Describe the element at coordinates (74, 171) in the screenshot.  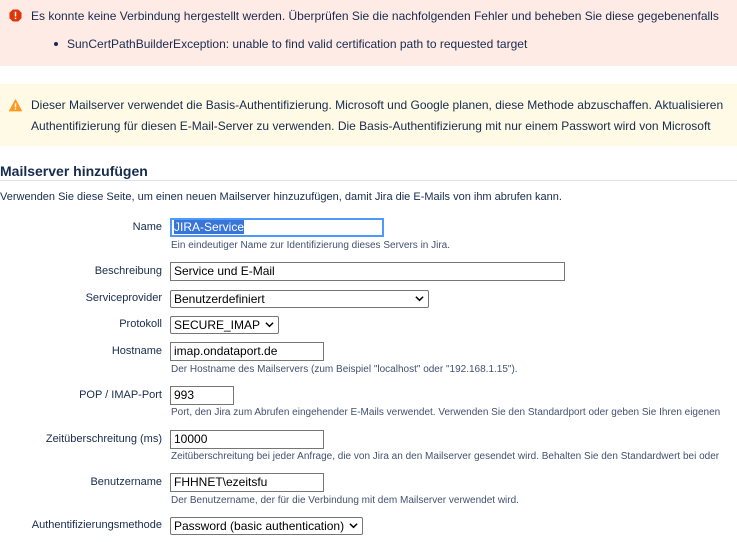
I see `page-title: Mailserver hinzufügen` at that location.